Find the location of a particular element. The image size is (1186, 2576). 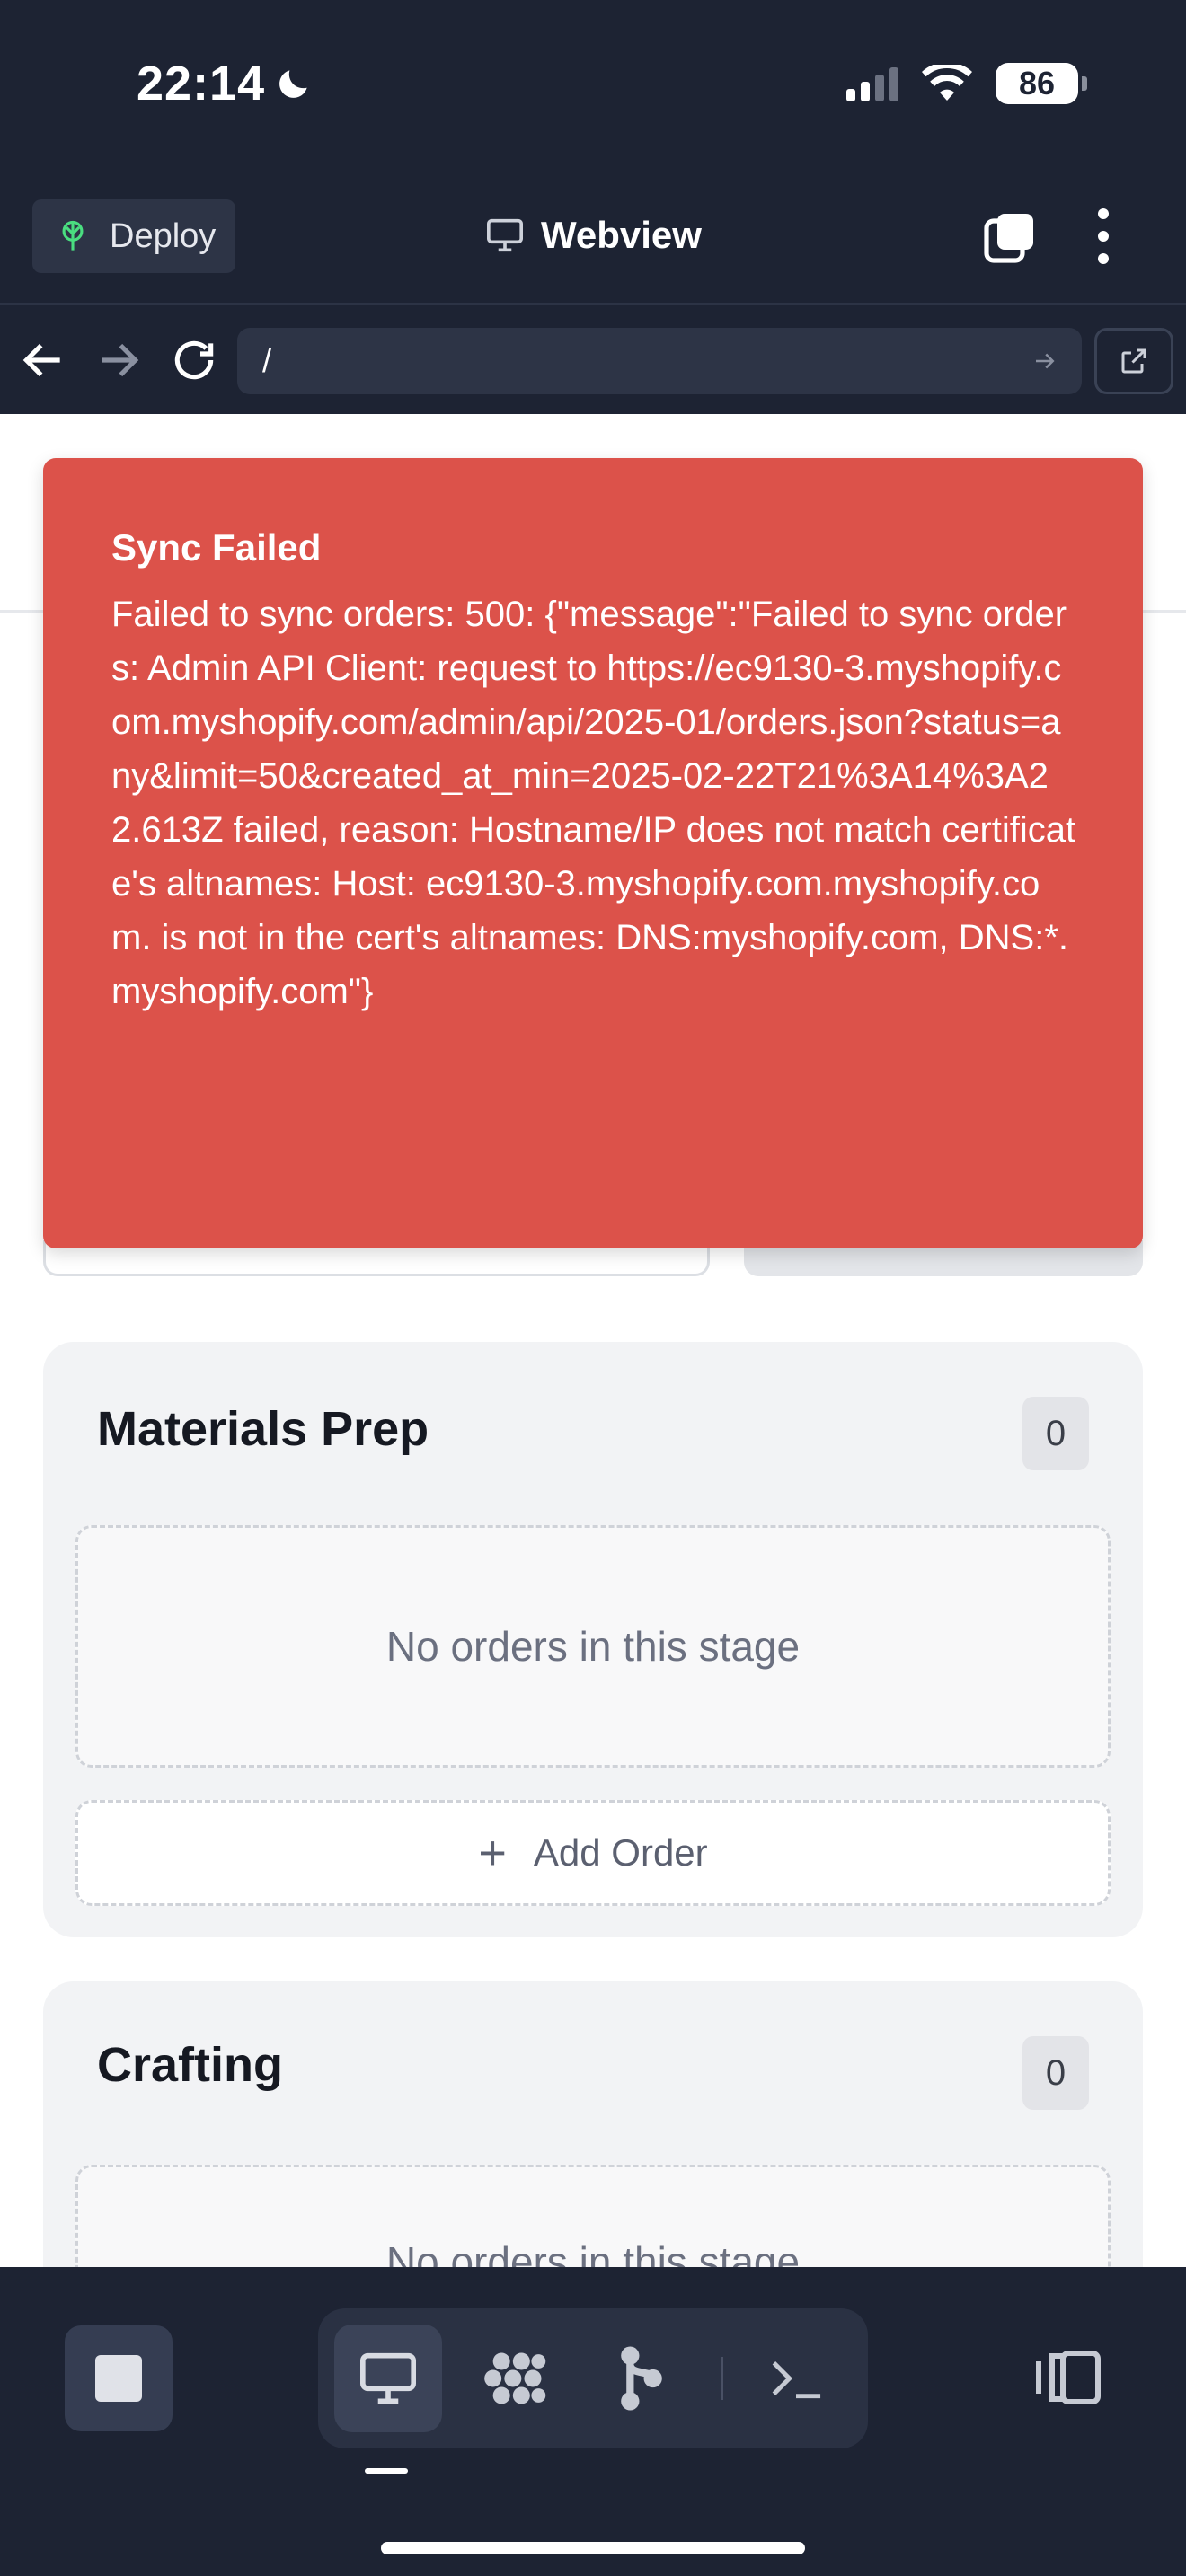

wifi-icon is located at coordinates (947, 83).